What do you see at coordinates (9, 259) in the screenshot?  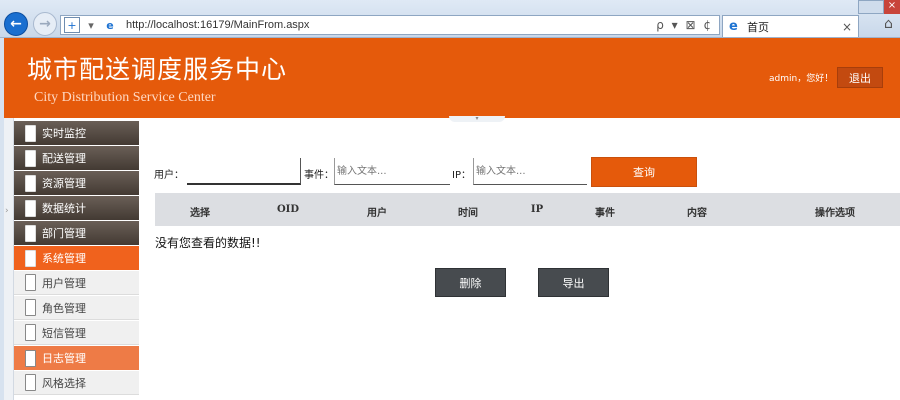 I see `sidebar-splitter: ›` at bounding box center [9, 259].